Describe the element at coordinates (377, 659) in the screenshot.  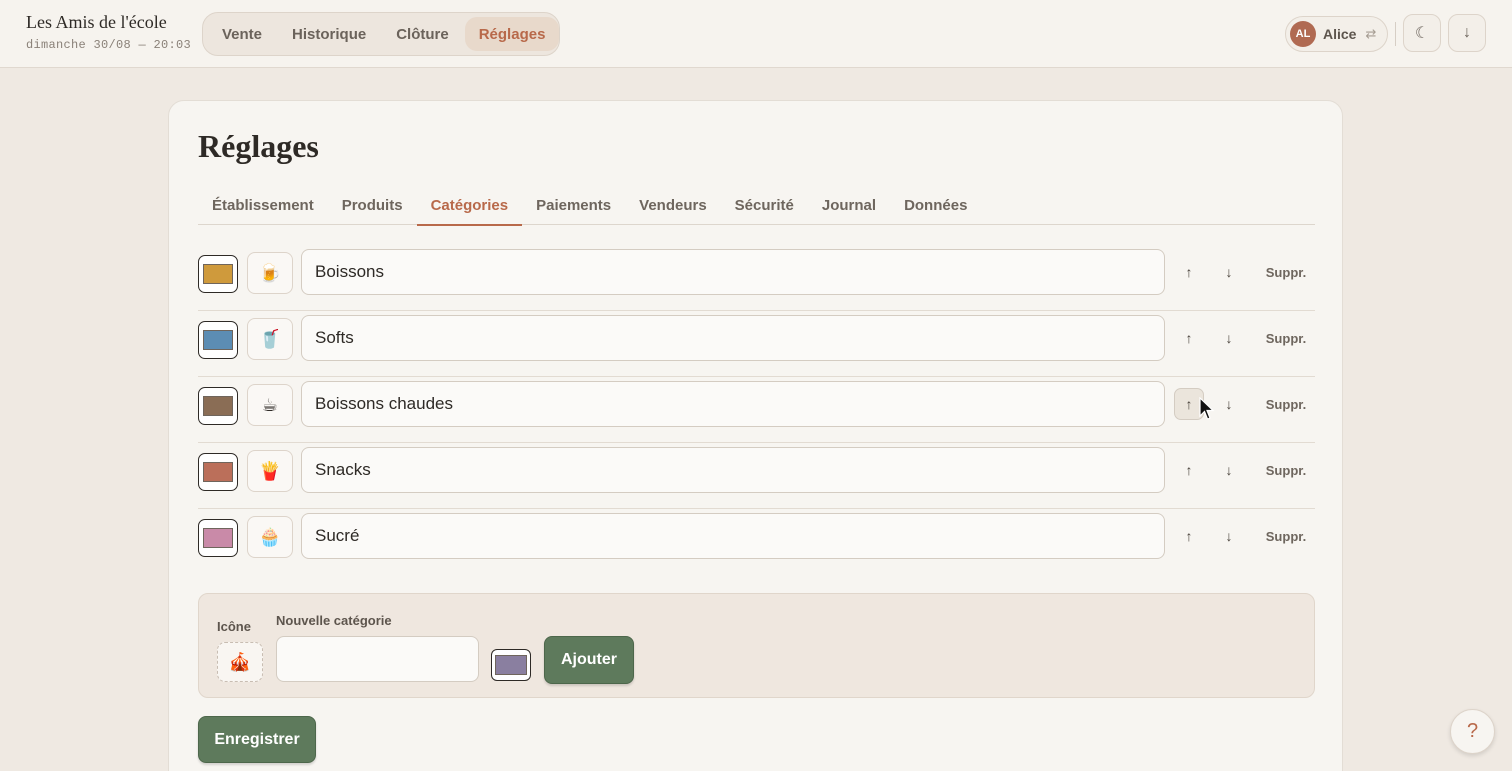
I see `new-category-input` at that location.